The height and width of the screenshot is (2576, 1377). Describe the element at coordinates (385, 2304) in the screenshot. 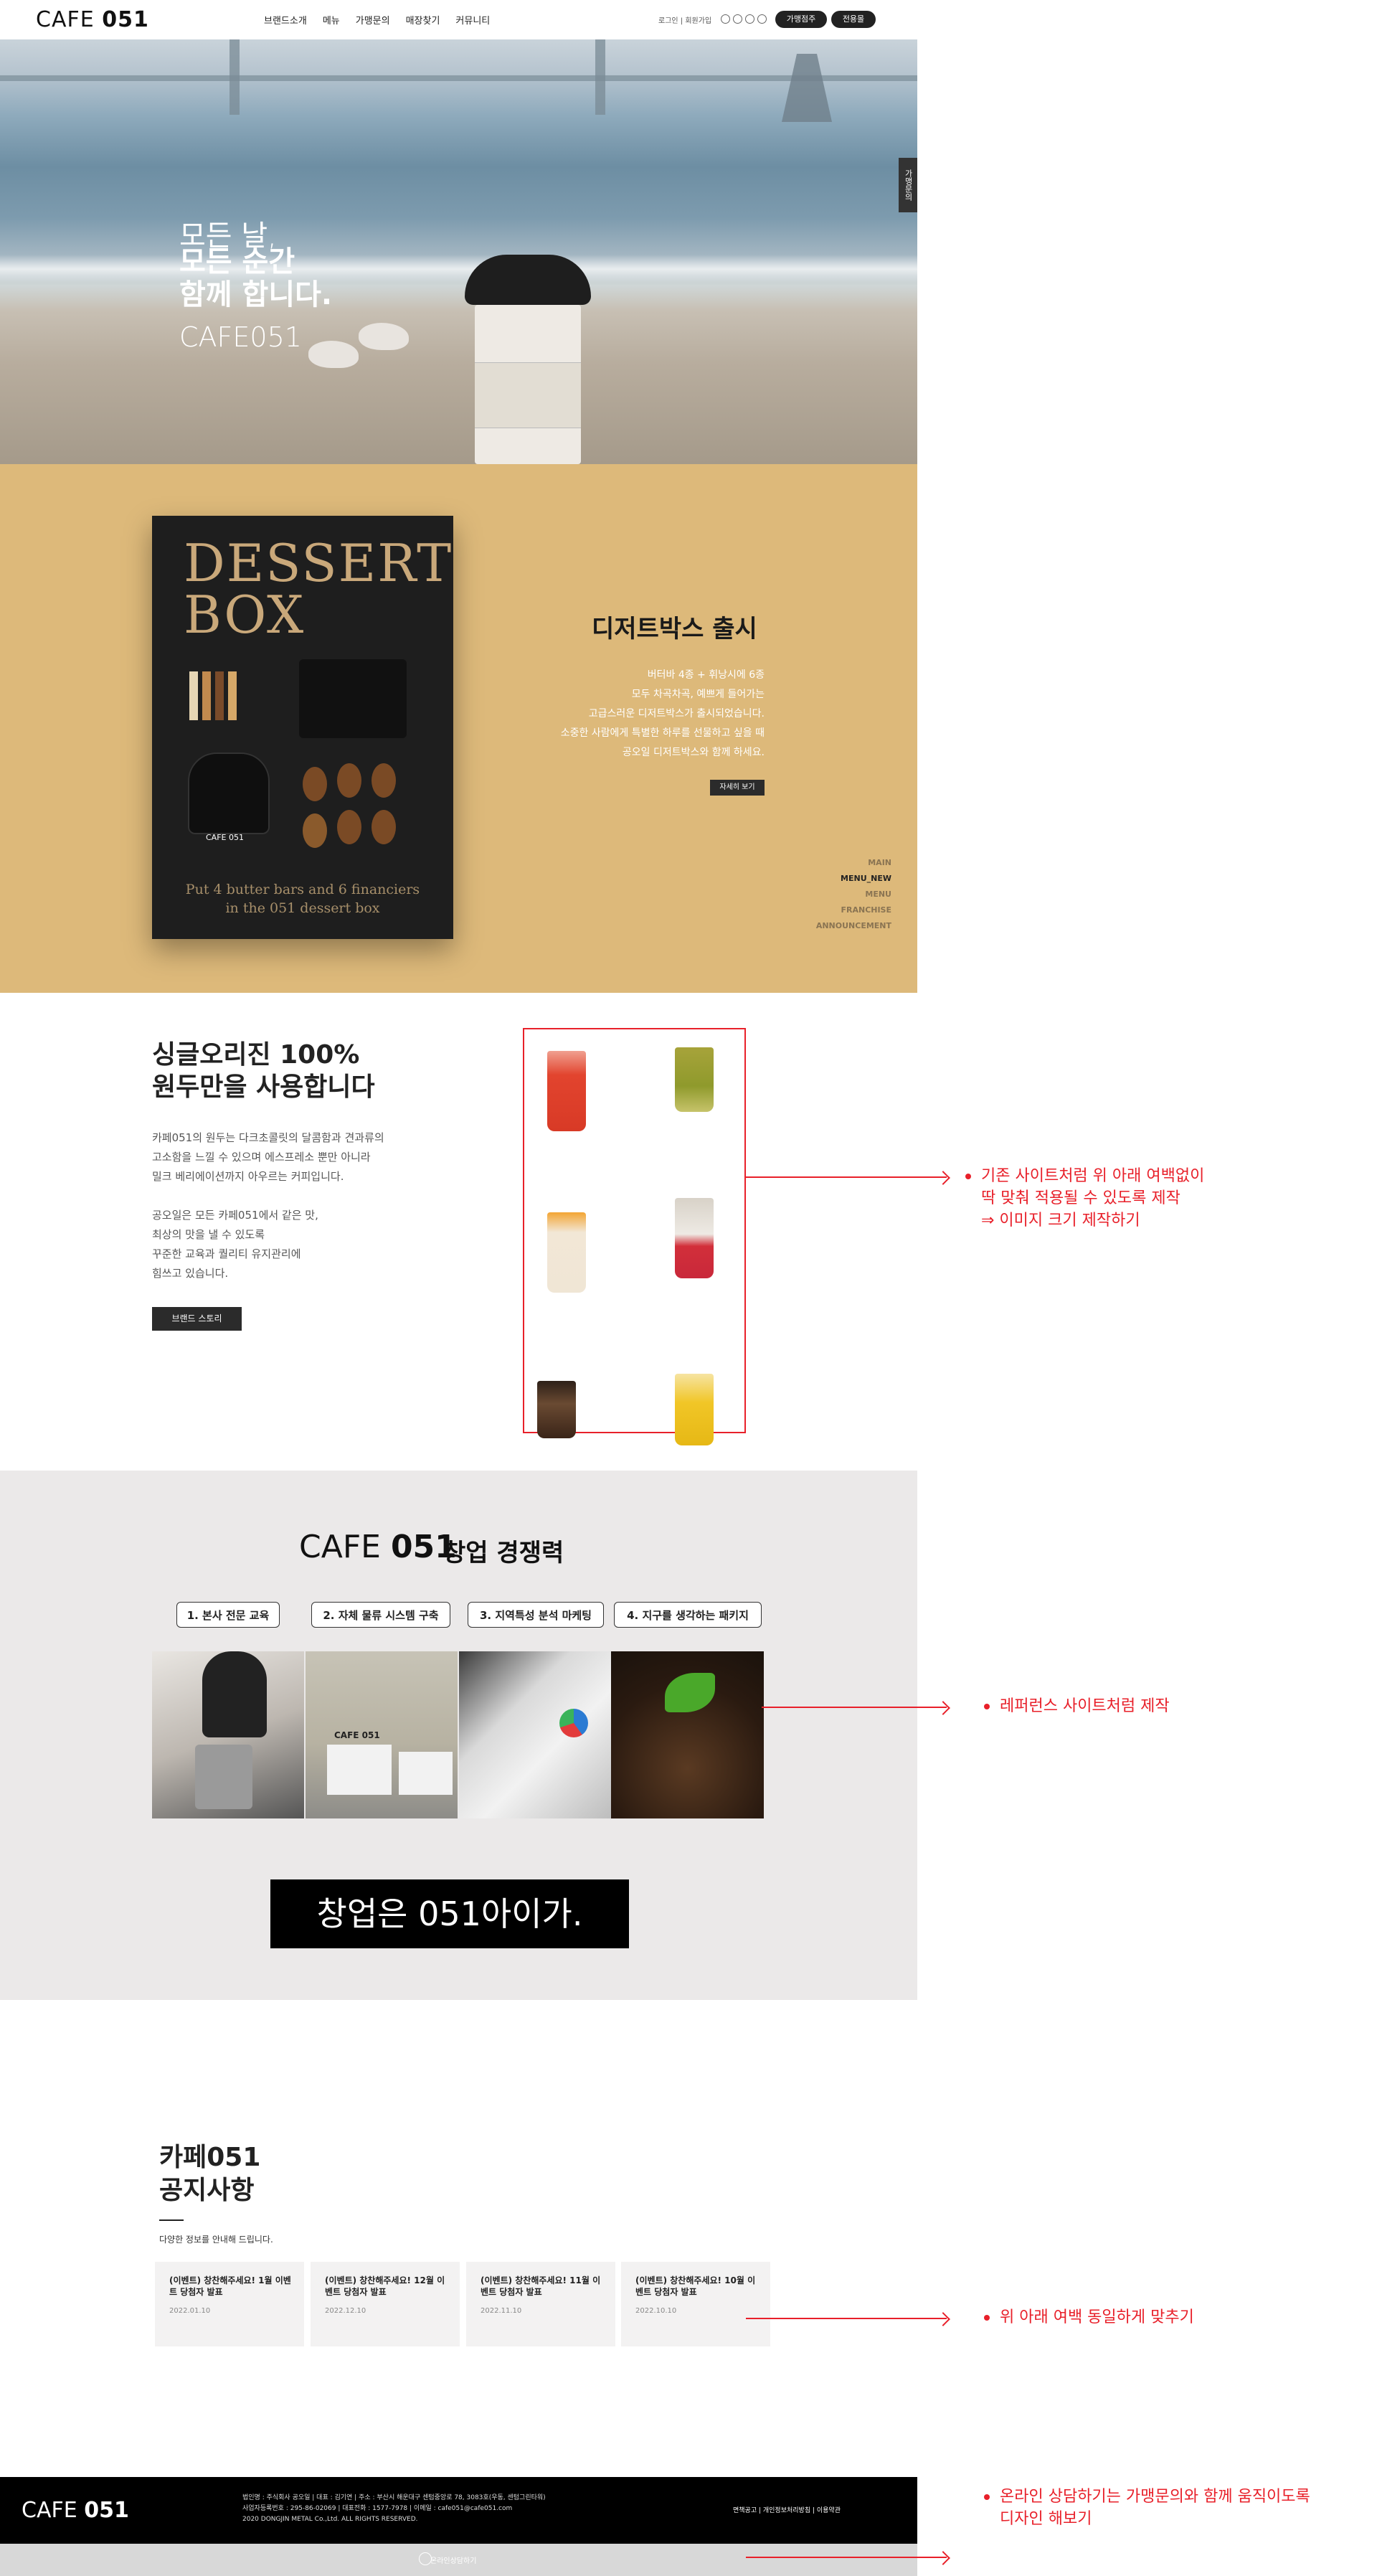

I see `notice-card: (이벤트) 창찬해주세요! 12월 이벤트 당첨자 발표 2022.12.10` at that location.